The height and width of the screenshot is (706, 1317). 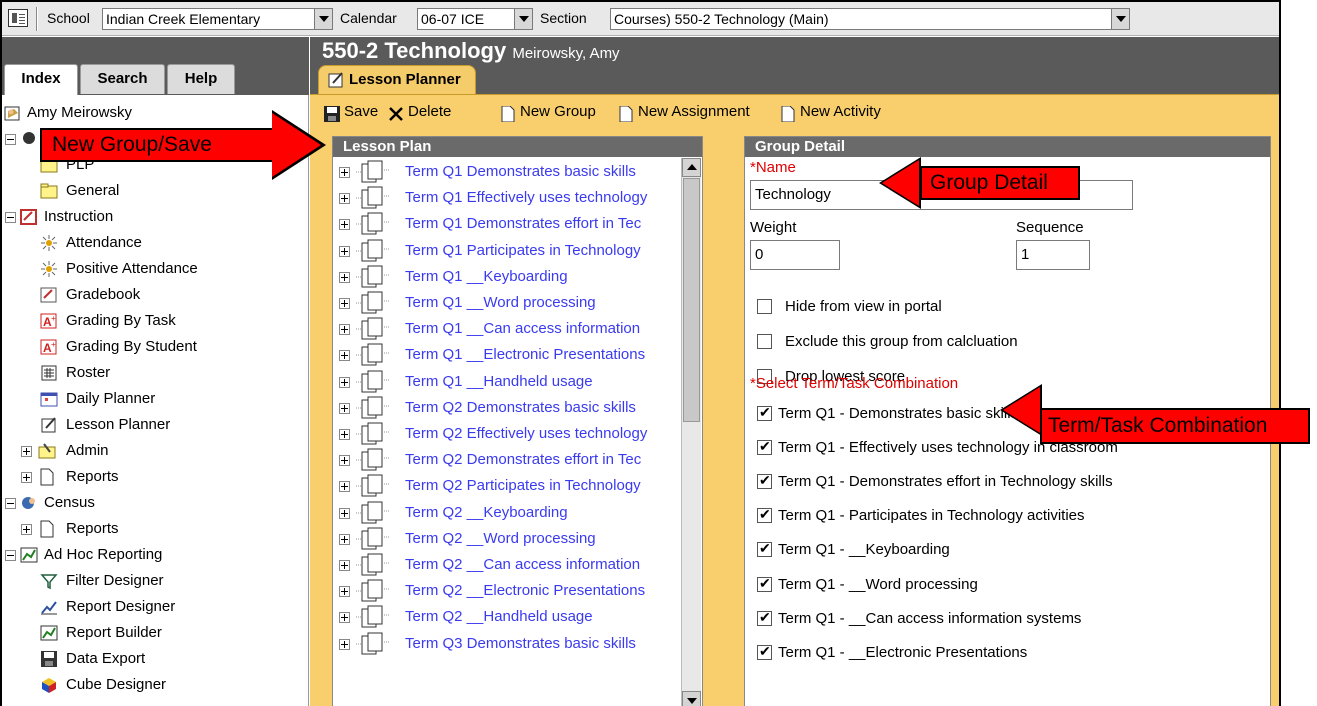 I want to click on scroll-down-icon, so click(x=691, y=698).